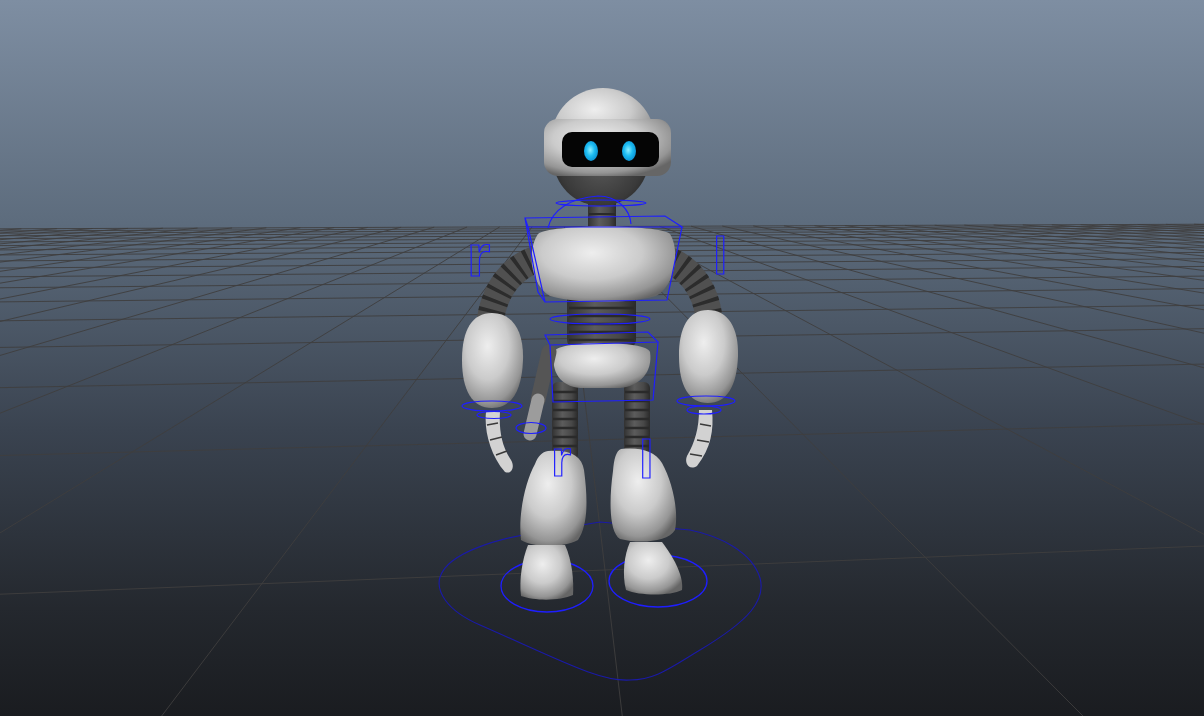  Describe the element at coordinates (653, 568) in the screenshot. I see `foot` at that location.